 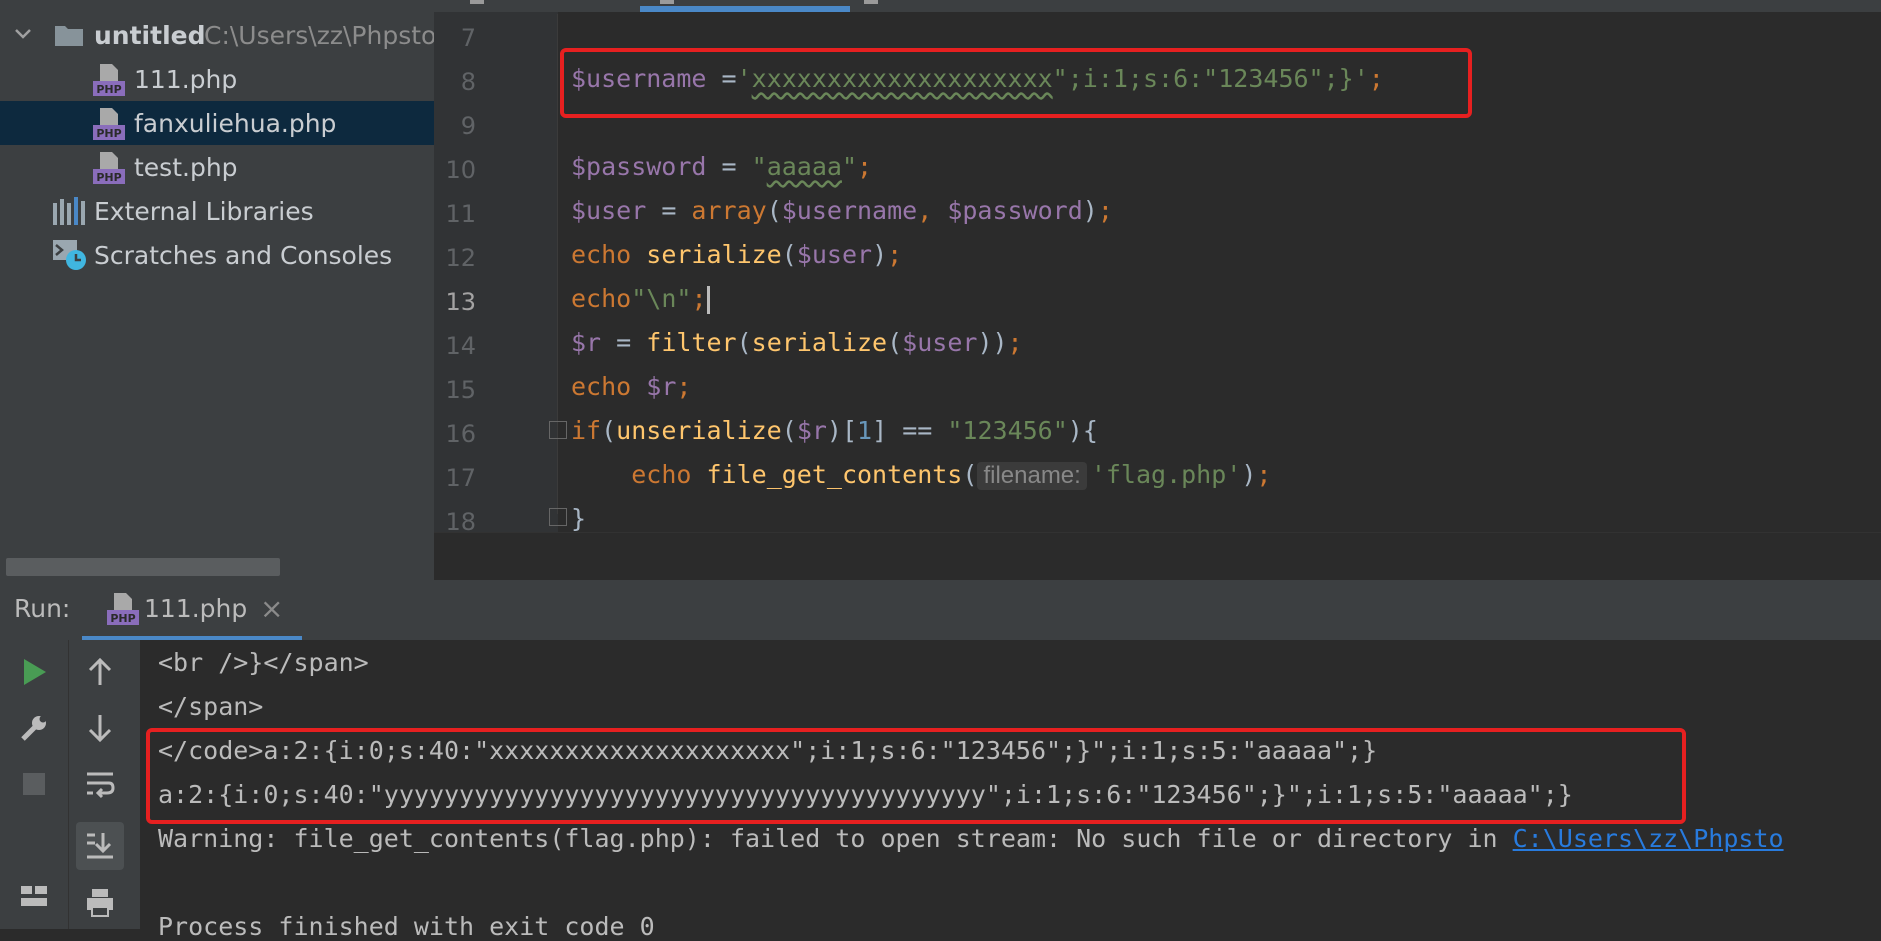 I want to click on line-number: 16, so click(x=460, y=434).